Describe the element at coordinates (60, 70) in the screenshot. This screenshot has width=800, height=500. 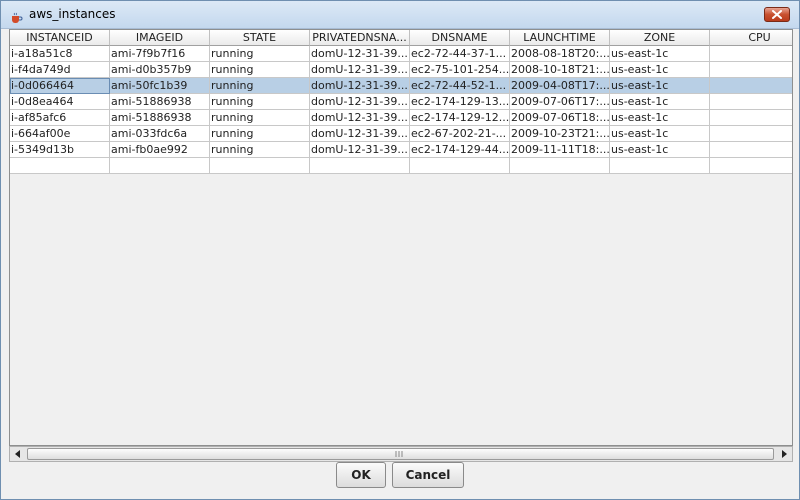
I see `table-cell: i-f4da749d` at that location.